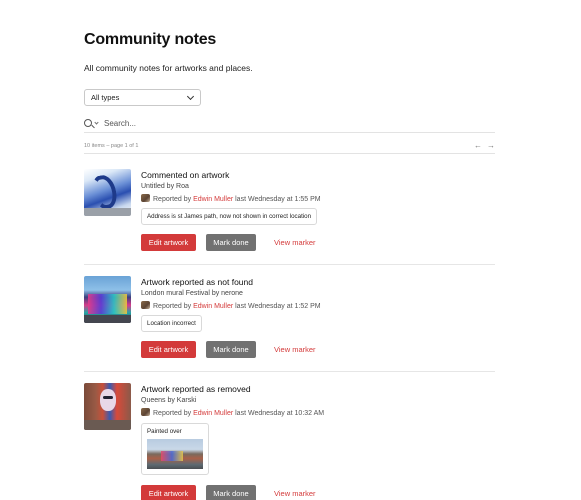  I want to click on arrow-right-icon: →, so click(491, 146).